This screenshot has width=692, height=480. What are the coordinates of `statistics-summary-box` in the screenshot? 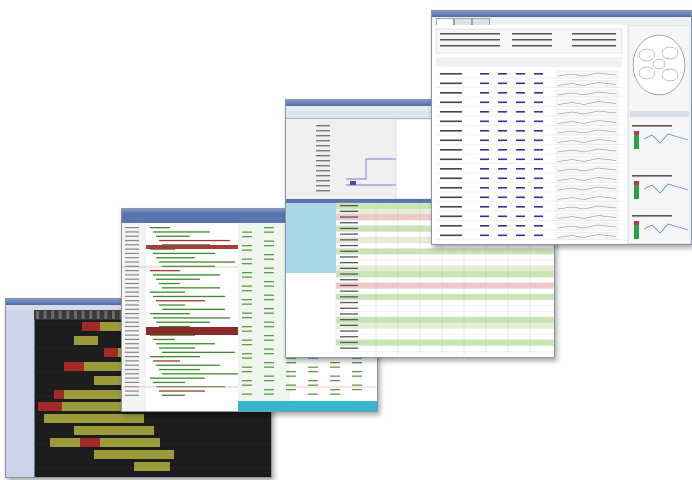 It's located at (529, 41).